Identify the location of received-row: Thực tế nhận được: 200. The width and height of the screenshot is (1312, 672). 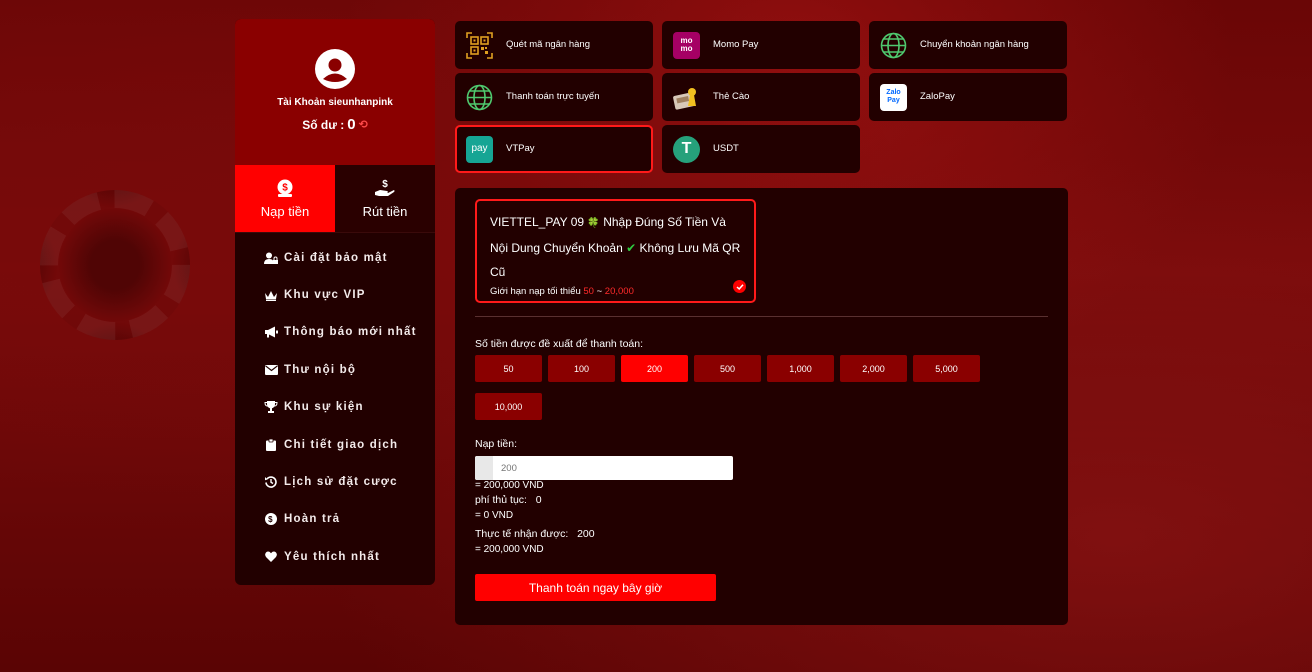
(535, 534).